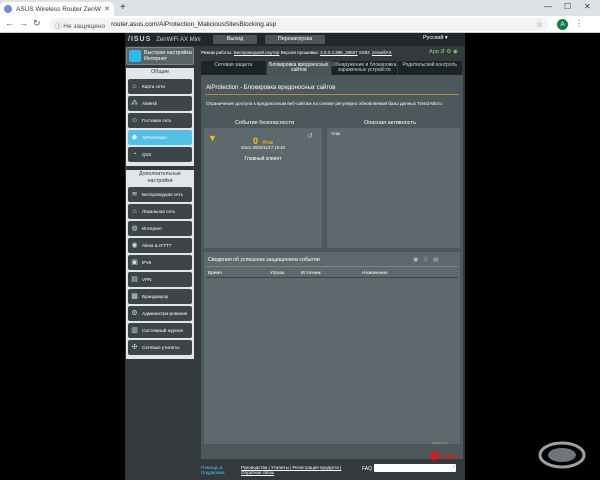  I want to click on shield-icon: ◆, so click(134, 137).